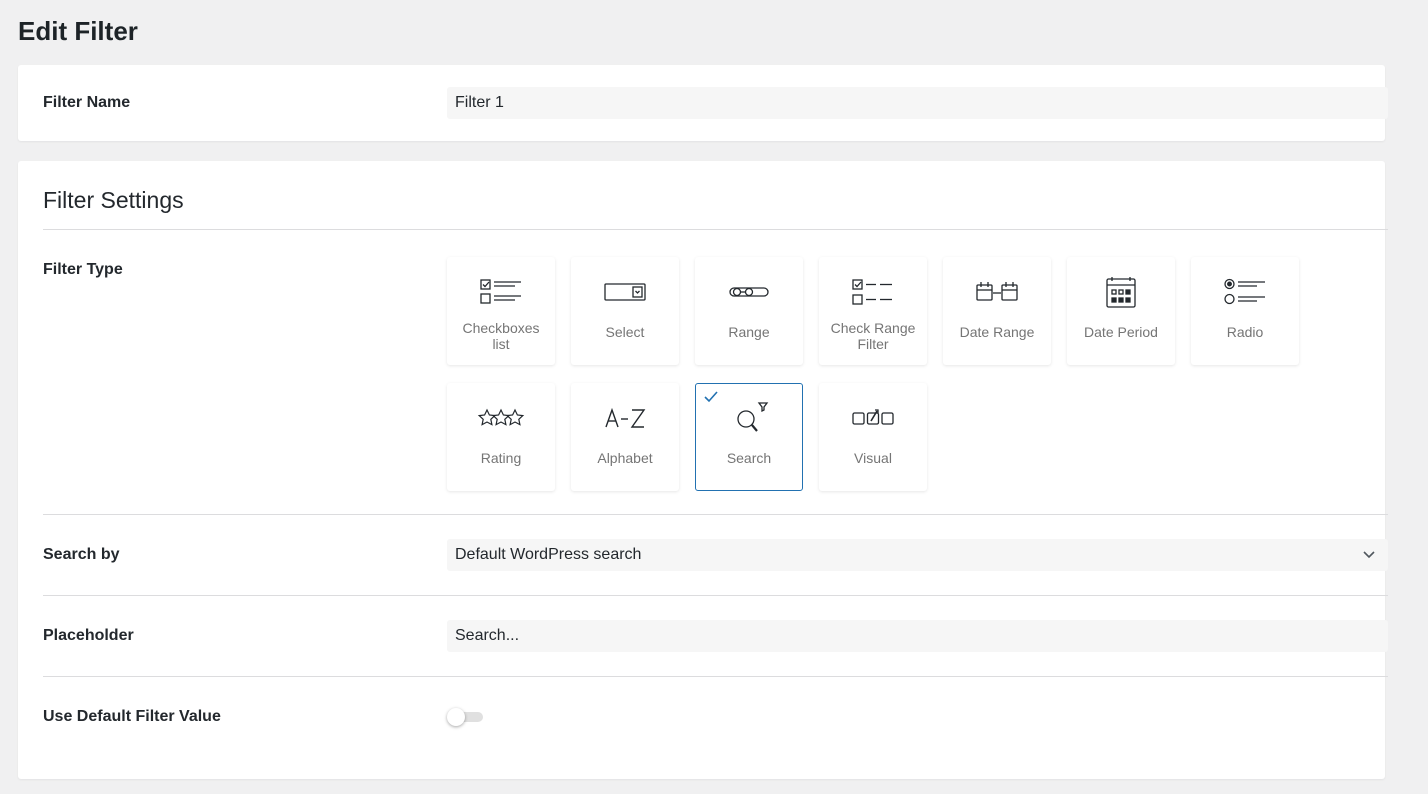  Describe the element at coordinates (501, 336) in the screenshot. I see `type-label: Checkboxes list` at that location.